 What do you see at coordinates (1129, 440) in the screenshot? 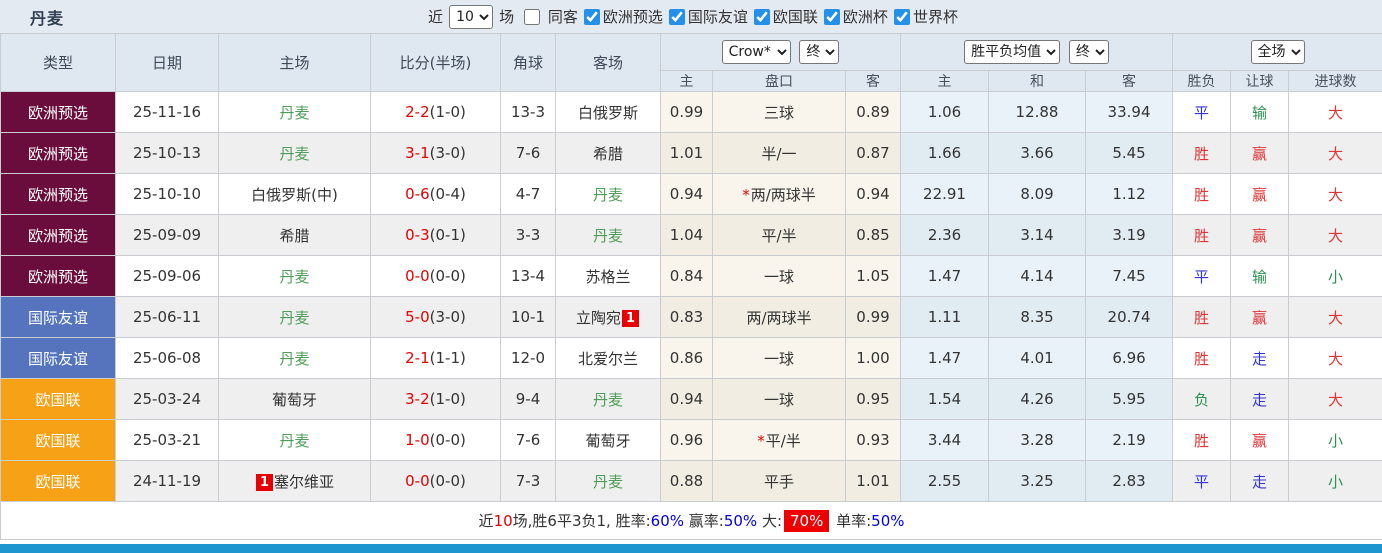
I see `avg-away-cell: 2.19` at bounding box center [1129, 440].